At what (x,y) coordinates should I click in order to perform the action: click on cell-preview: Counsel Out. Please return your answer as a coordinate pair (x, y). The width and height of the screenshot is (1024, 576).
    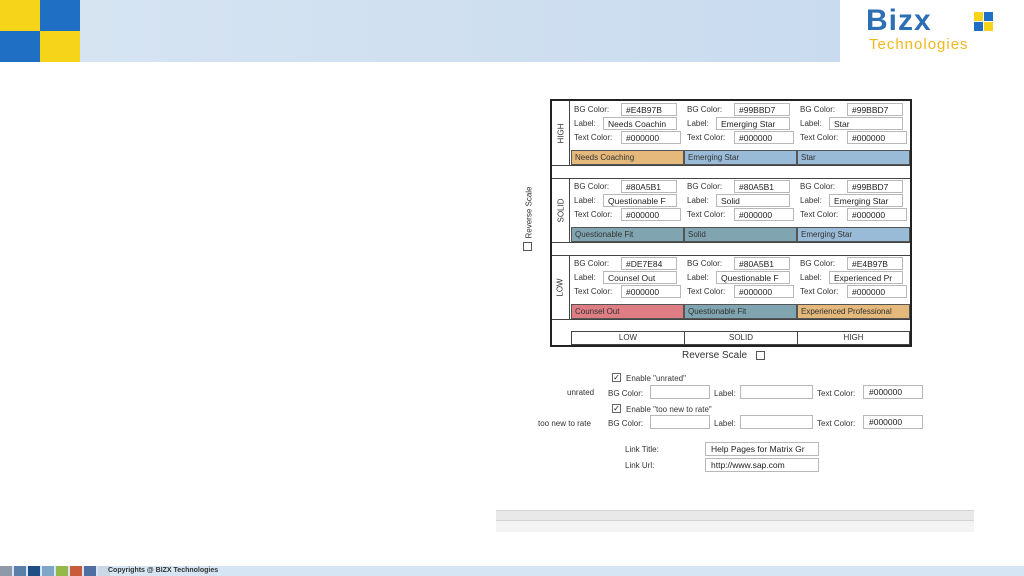
    Looking at the image, I should click on (627, 311).